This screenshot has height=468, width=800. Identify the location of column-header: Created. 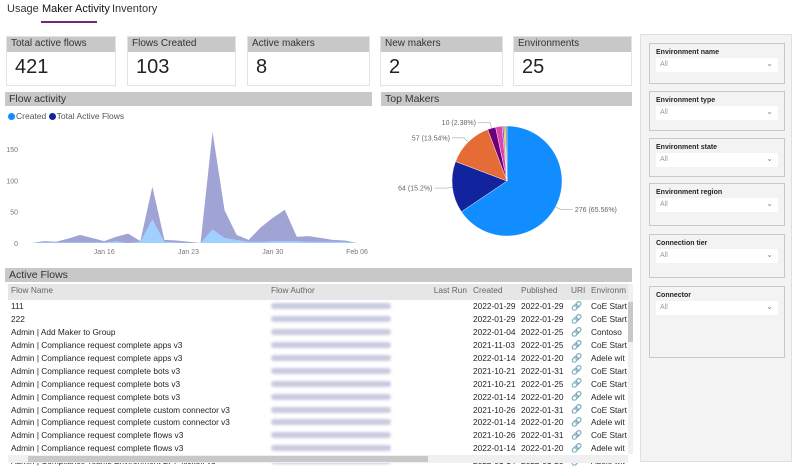
(494, 292).